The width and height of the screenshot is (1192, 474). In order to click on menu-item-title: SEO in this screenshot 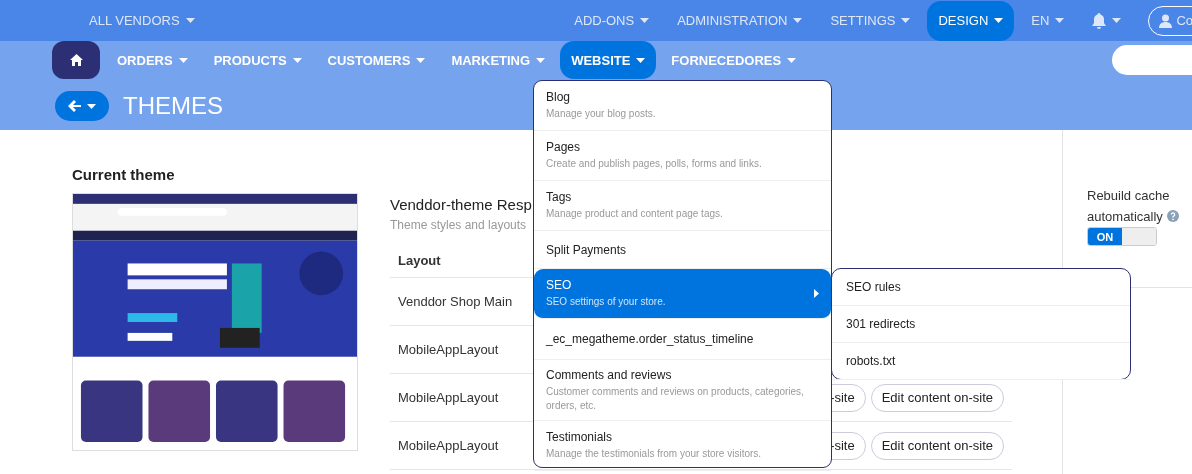, I will do `click(559, 285)`.